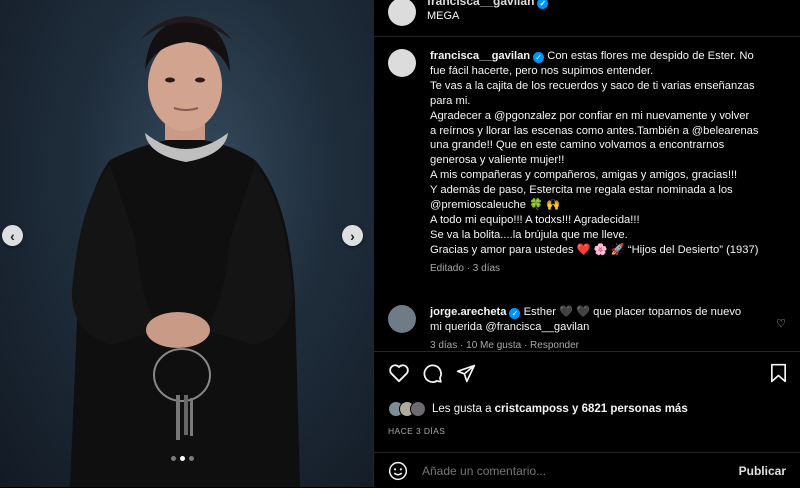 Image resolution: width=800 pixels, height=488 pixels. What do you see at coordinates (587, 18) in the screenshot?
I see `post-header: francisca__gavilan ✓ MEGA` at bounding box center [587, 18].